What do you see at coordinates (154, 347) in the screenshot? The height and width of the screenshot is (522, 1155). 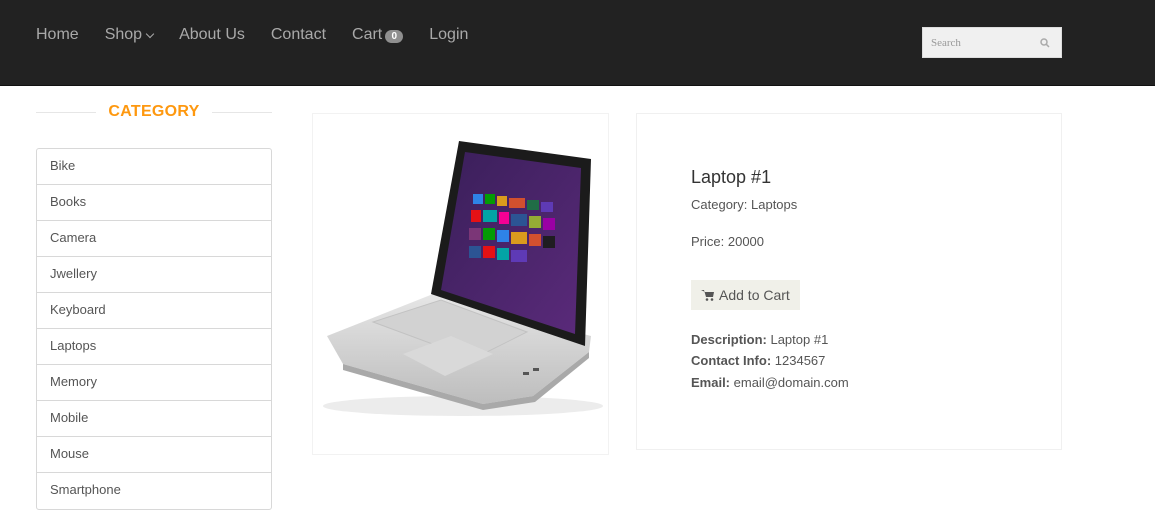 I see `category-item-laptops: Laptops` at bounding box center [154, 347].